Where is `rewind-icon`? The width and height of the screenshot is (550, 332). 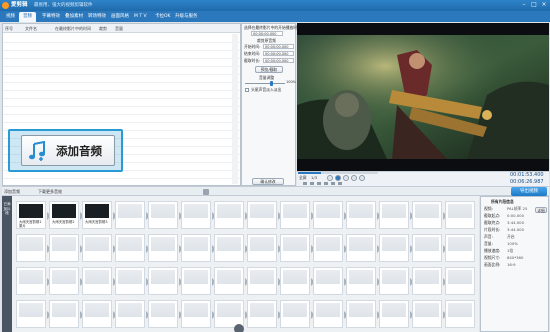
rewind-icon is located at coordinates (330, 178).